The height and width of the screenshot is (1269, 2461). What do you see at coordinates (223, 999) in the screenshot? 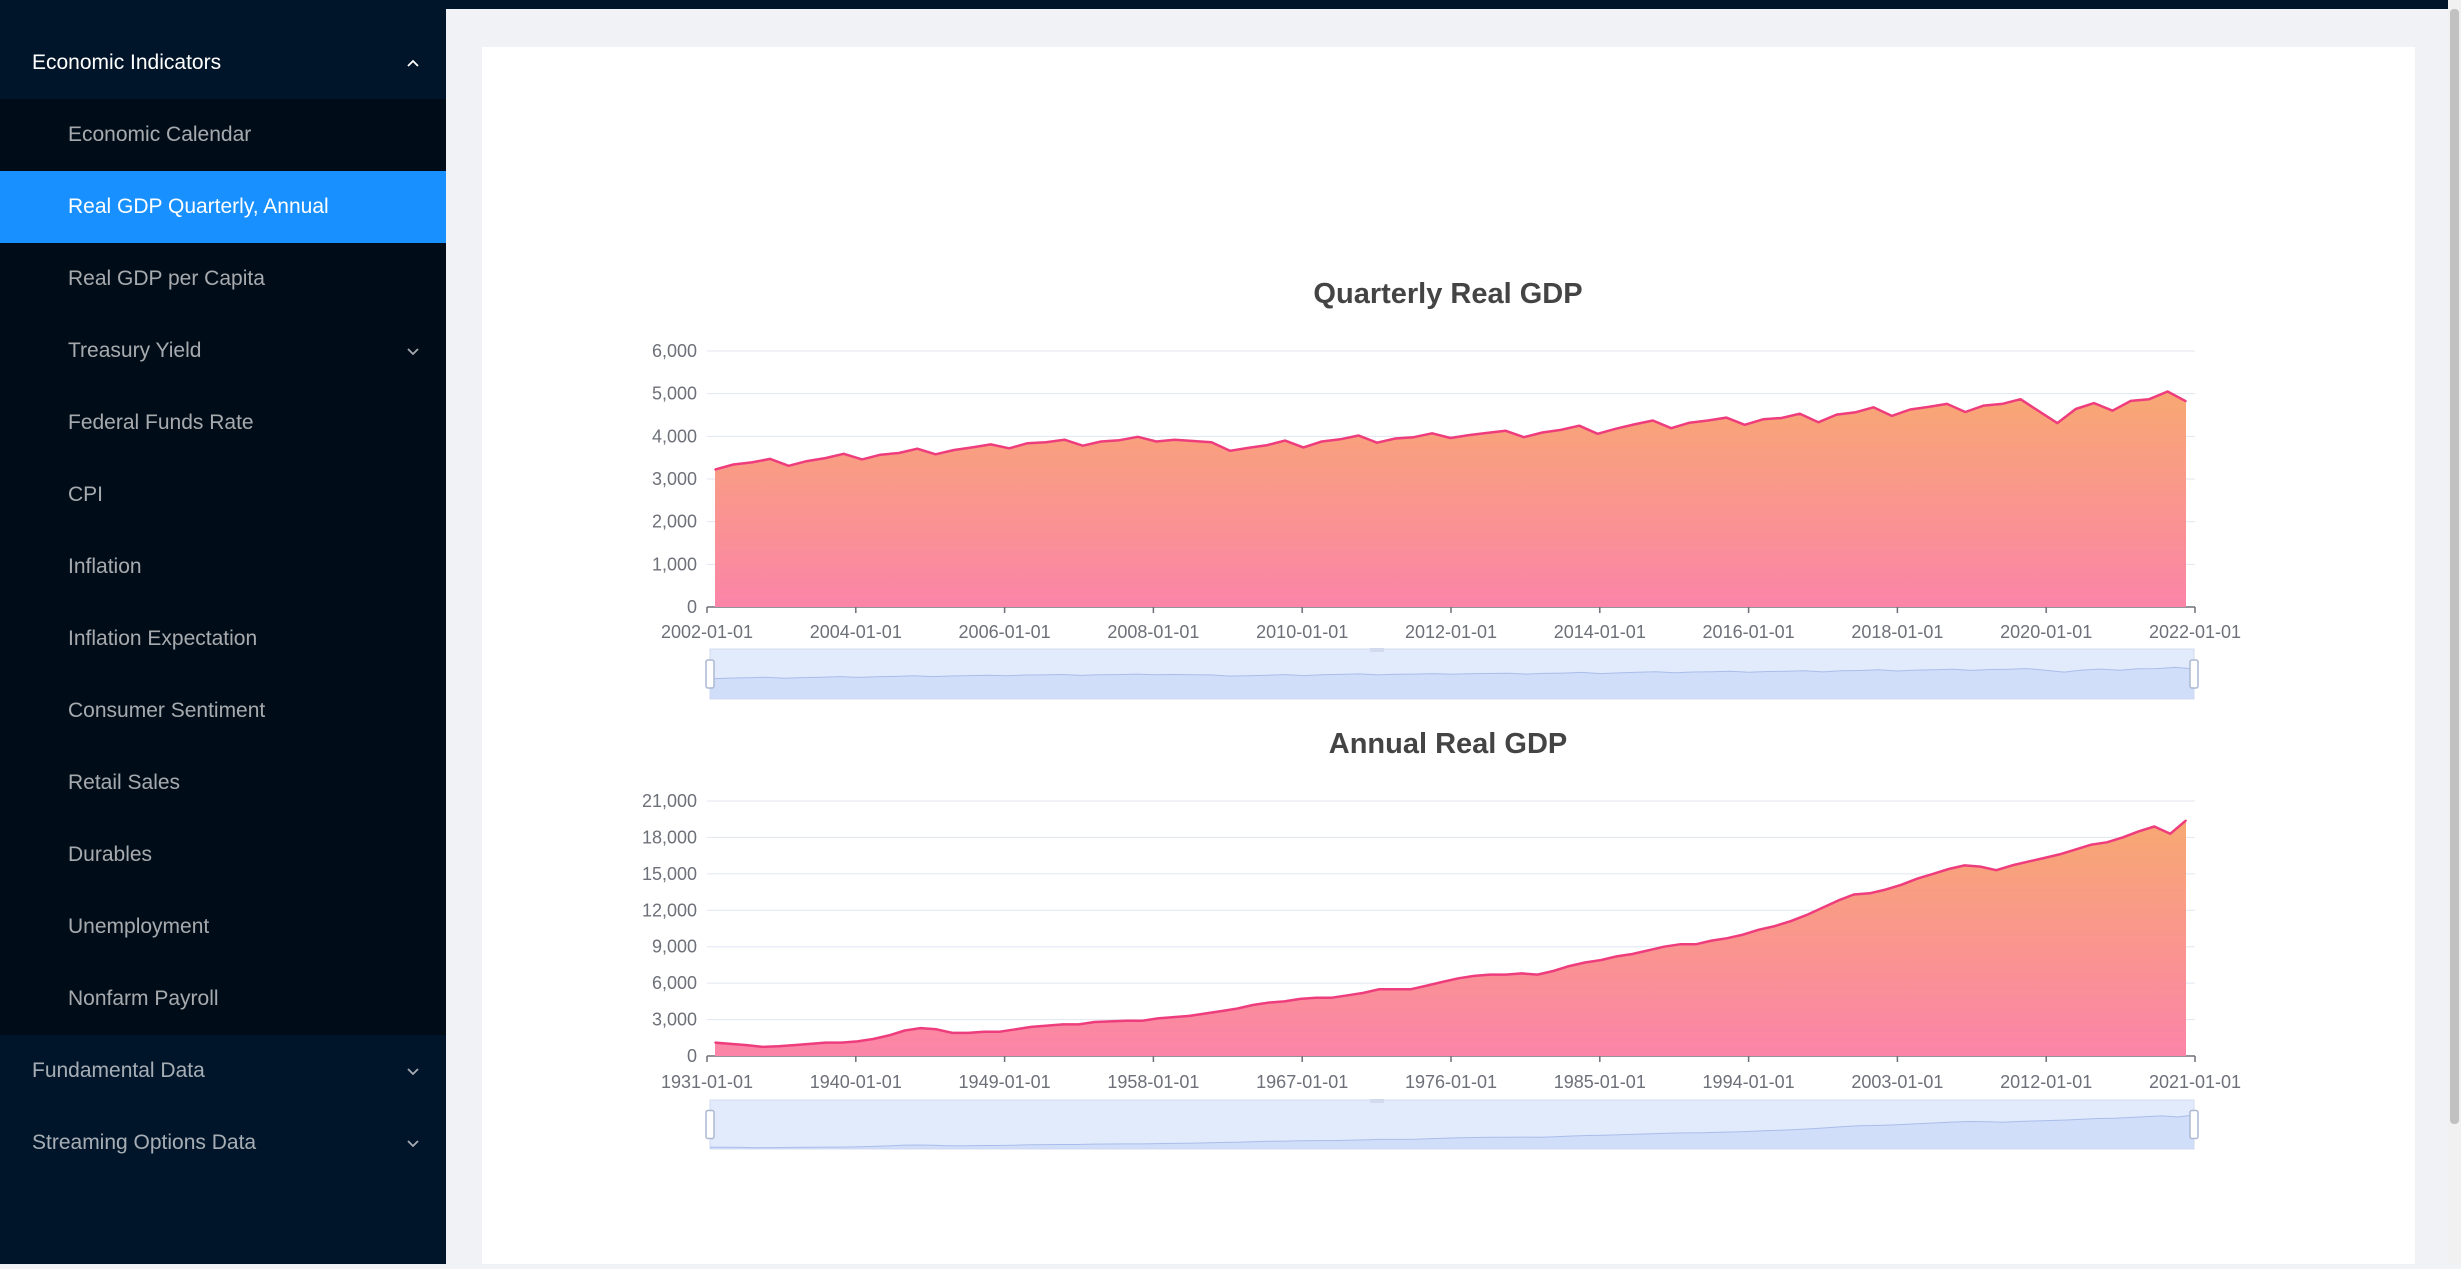
I see `menu-item-nonfarm-payroll: Nonfarm Payroll` at bounding box center [223, 999].